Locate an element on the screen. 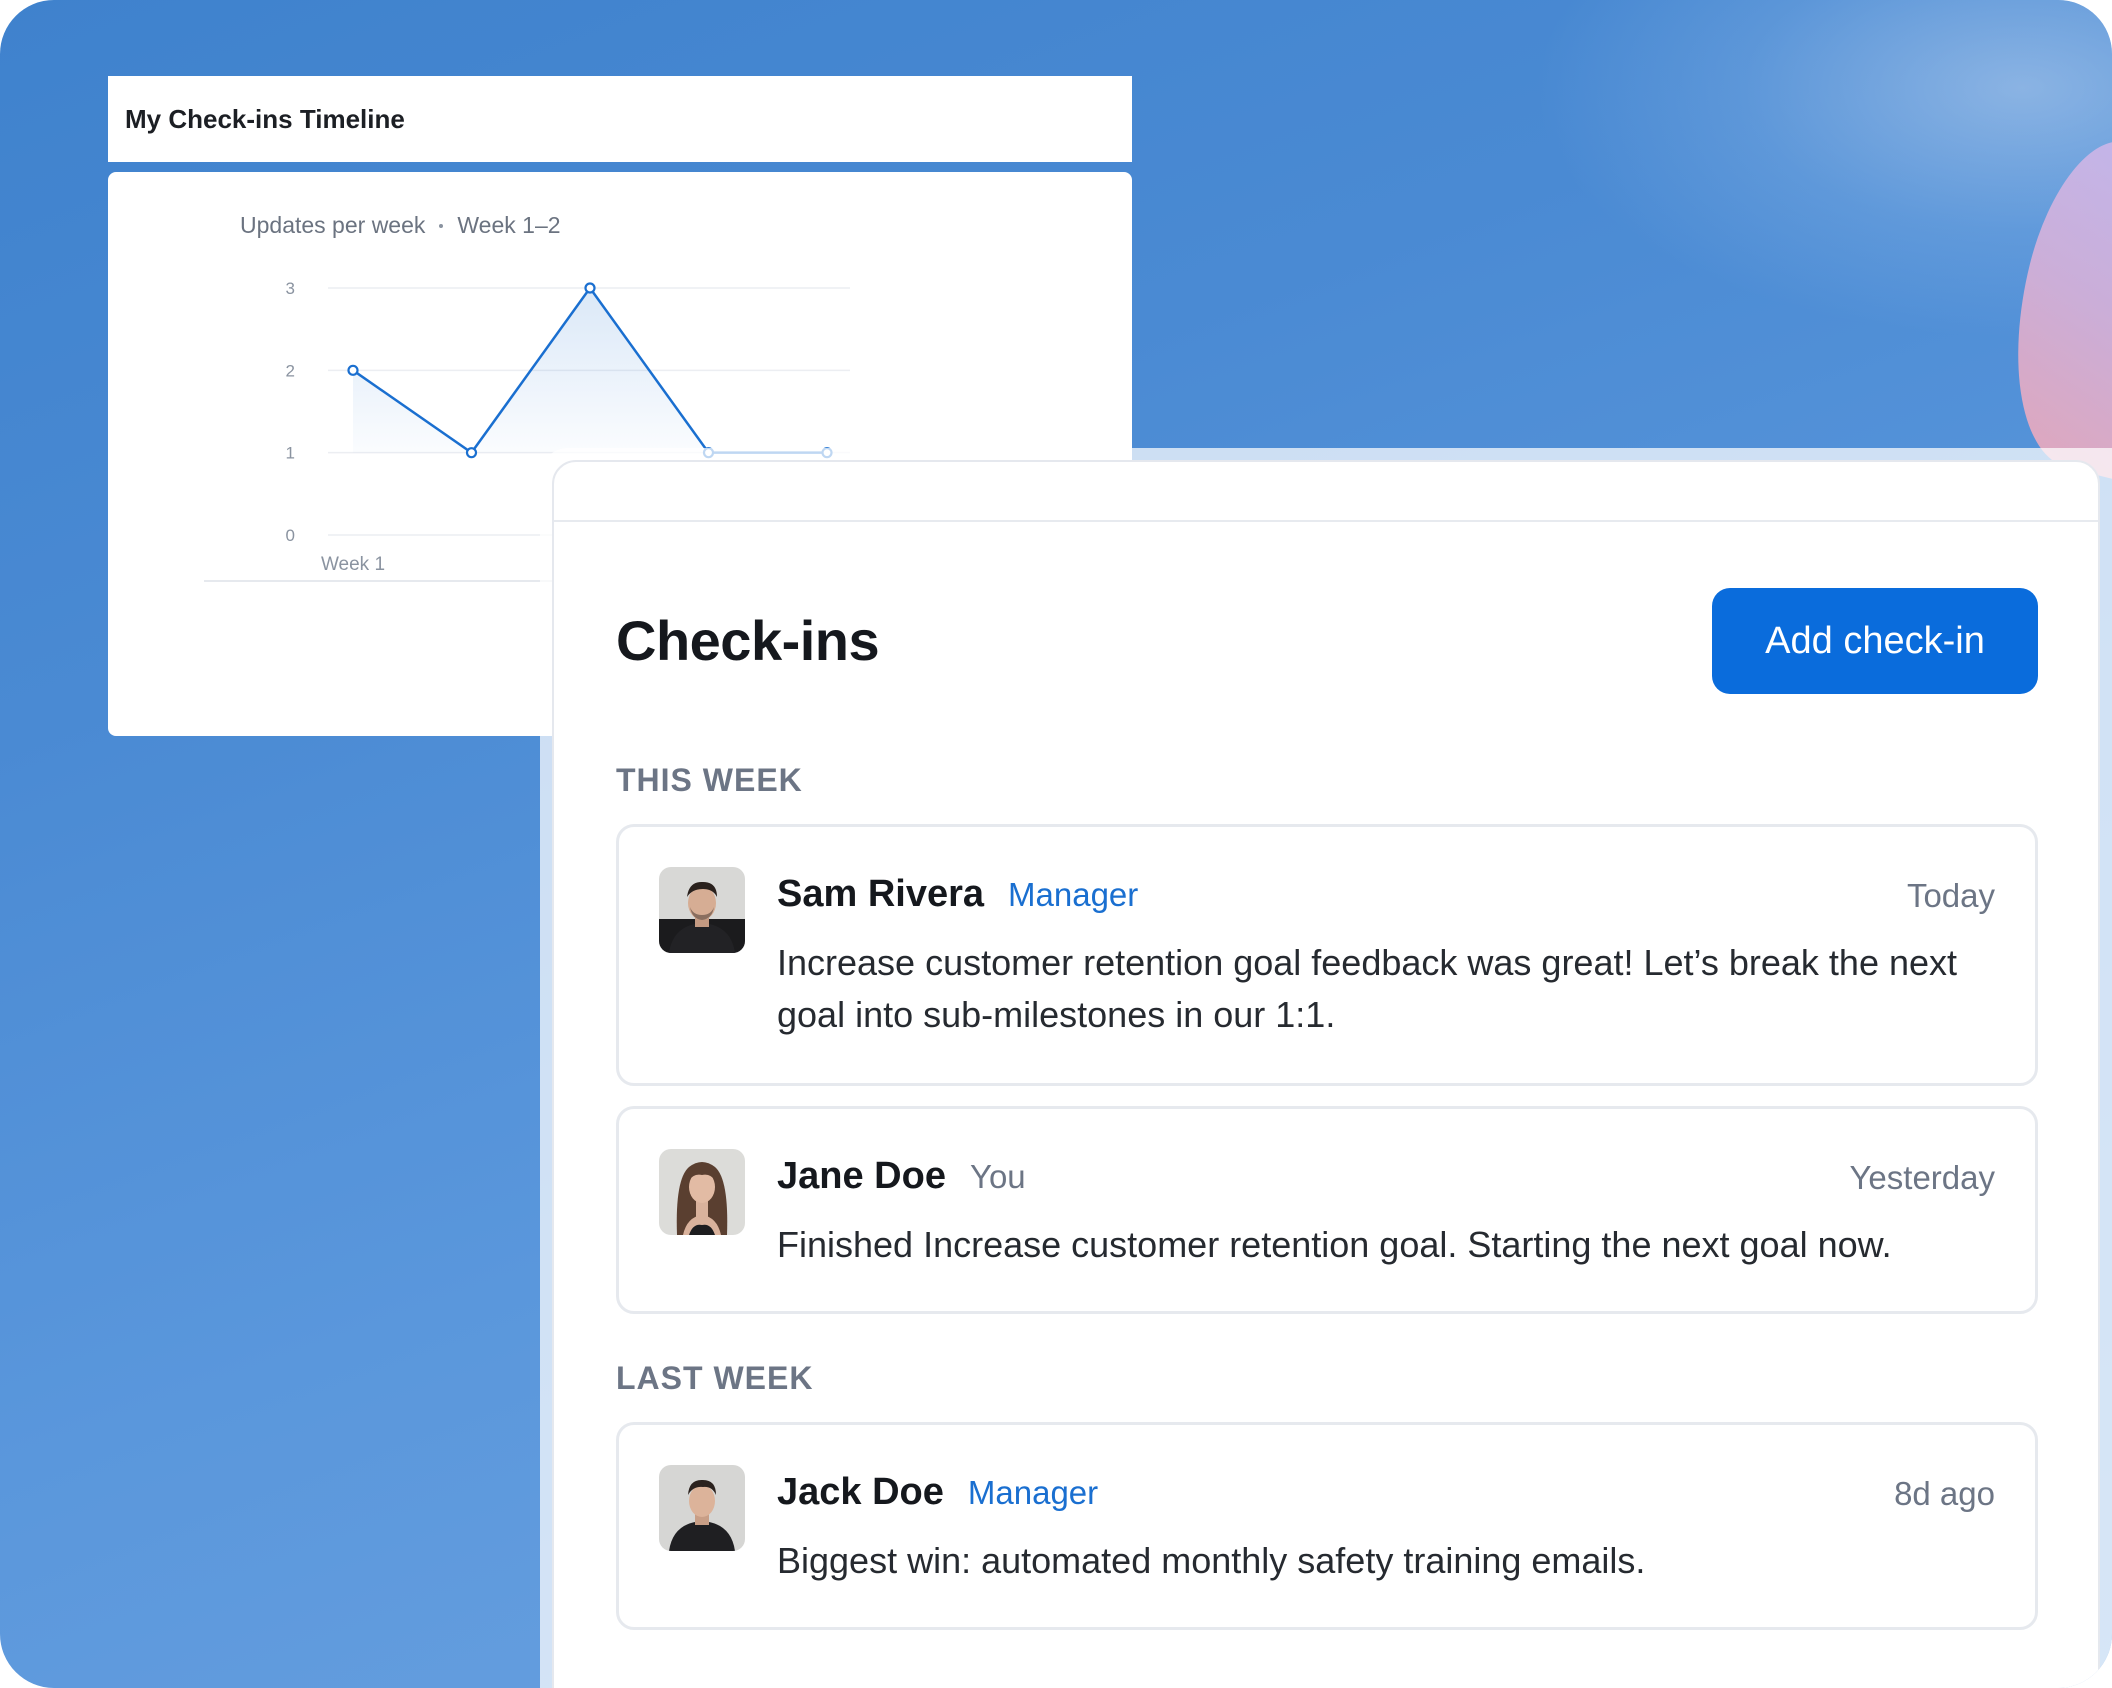 The width and height of the screenshot is (2112, 1688). y-tick-label: 0 is located at coordinates (290, 535).